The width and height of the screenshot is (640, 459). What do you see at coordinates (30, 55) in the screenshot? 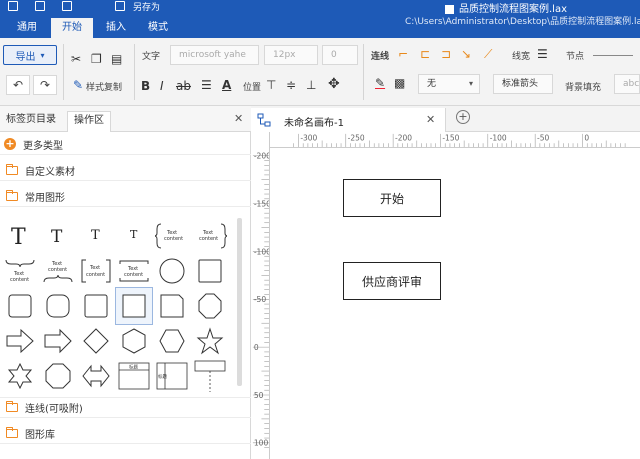
I see `export-button: 导出 ▾` at bounding box center [30, 55].